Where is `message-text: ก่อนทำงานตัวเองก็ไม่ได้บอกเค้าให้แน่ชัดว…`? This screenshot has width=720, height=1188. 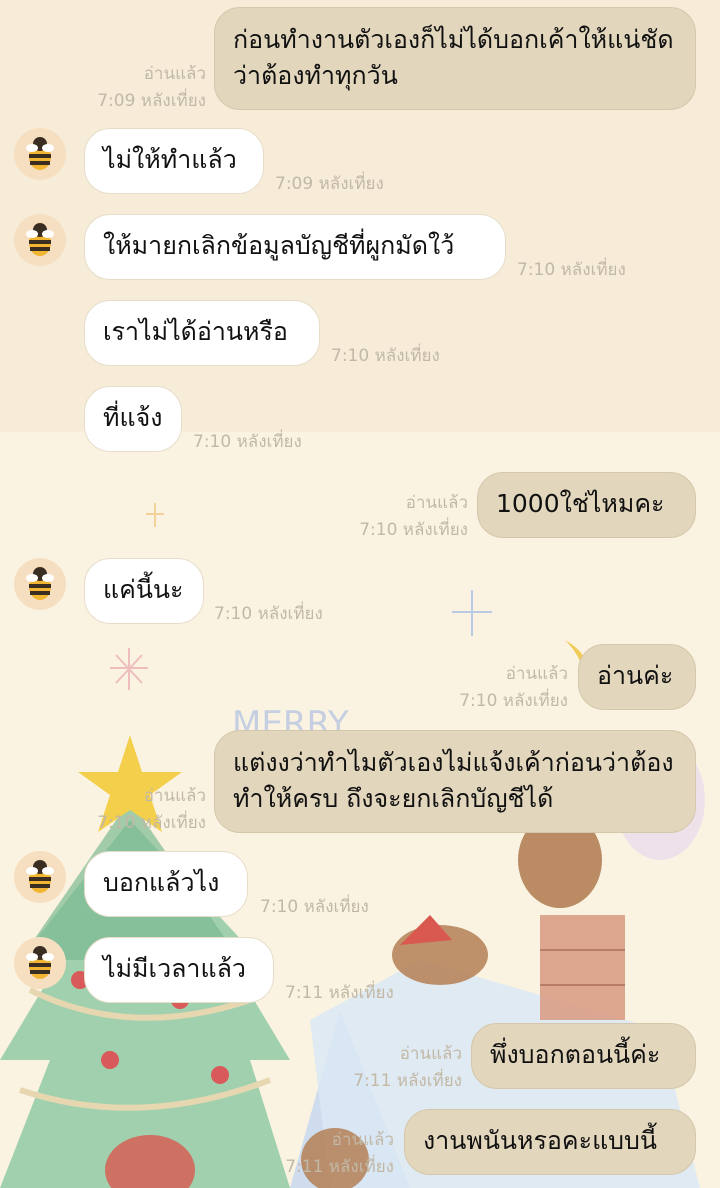
message-text: ก่อนทำงานตัวเองก็ไม่ได้บอกเค้าให้แน่ชัดว… is located at coordinates (453, 57).